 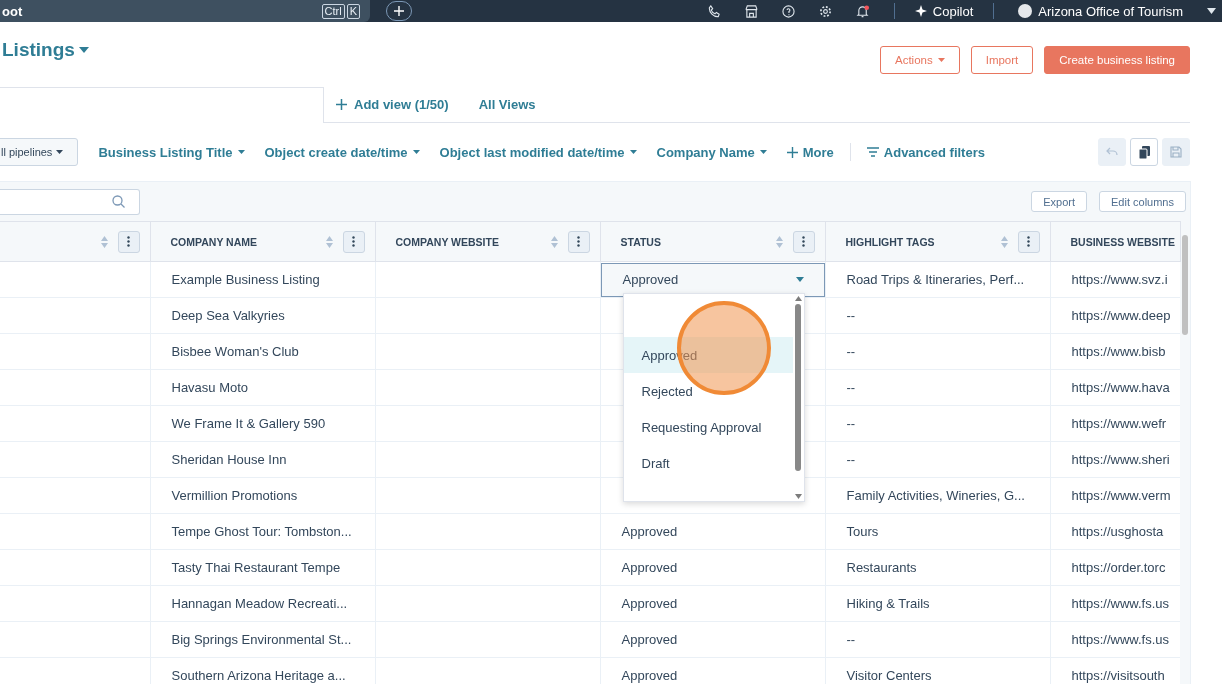 I want to click on filter-dropdown: Object last modified date/time, so click(x=538, y=152).